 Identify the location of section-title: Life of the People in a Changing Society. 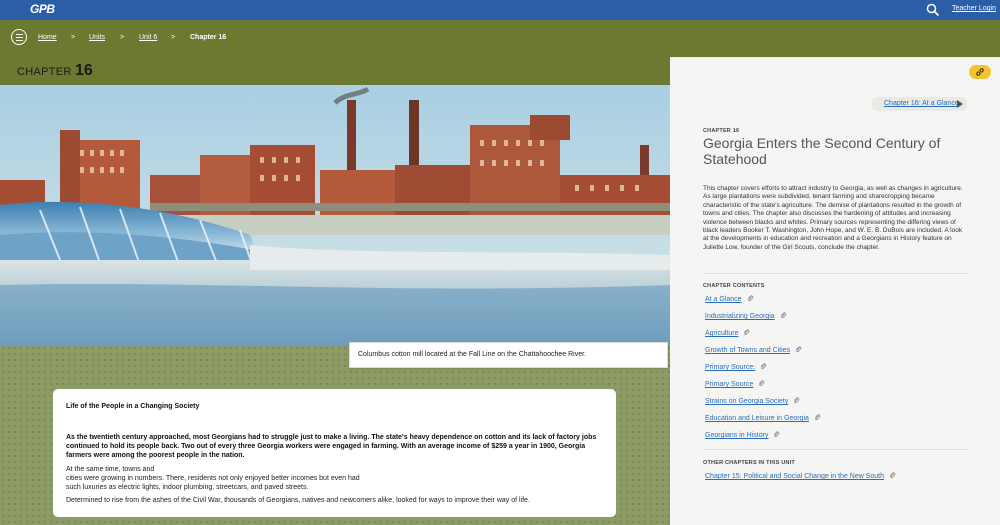
(133, 406).